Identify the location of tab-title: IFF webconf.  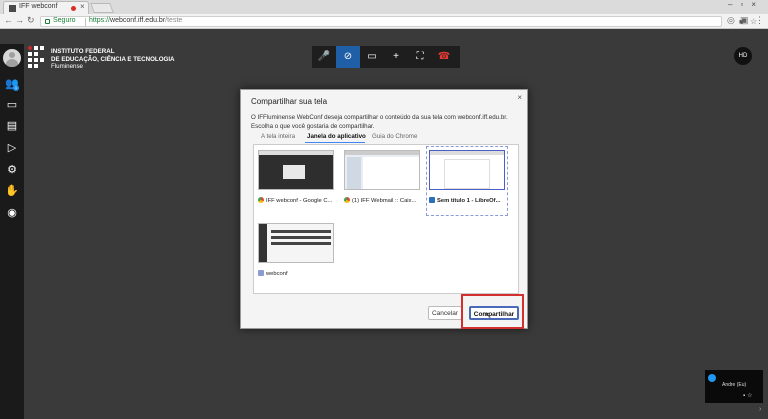
(38, 6).